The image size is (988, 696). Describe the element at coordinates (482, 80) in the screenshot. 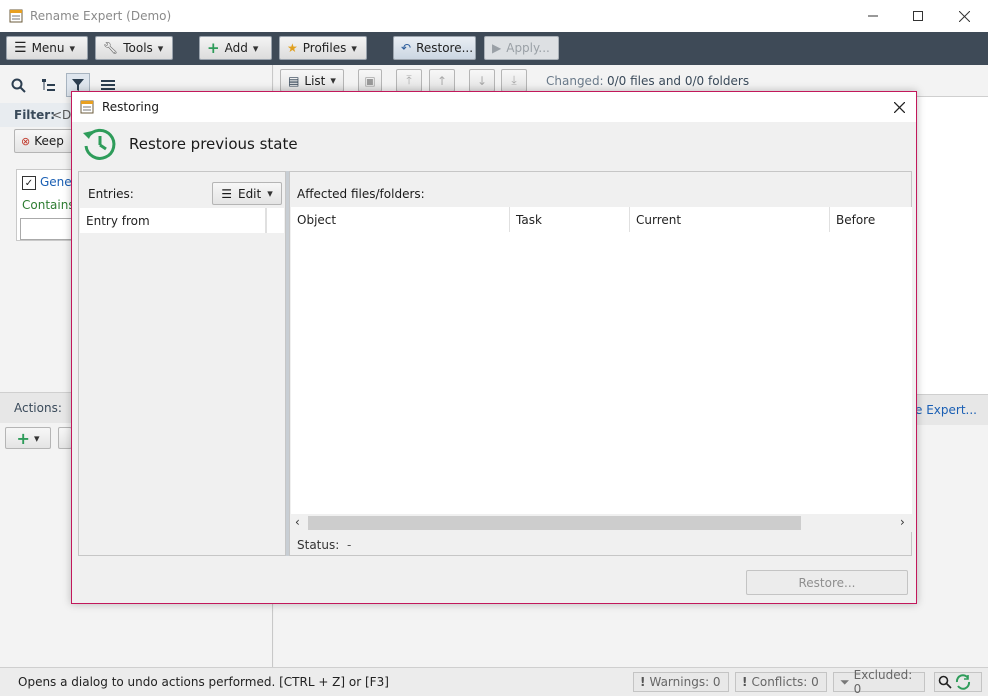

I see `move-down-button: ↓` at that location.